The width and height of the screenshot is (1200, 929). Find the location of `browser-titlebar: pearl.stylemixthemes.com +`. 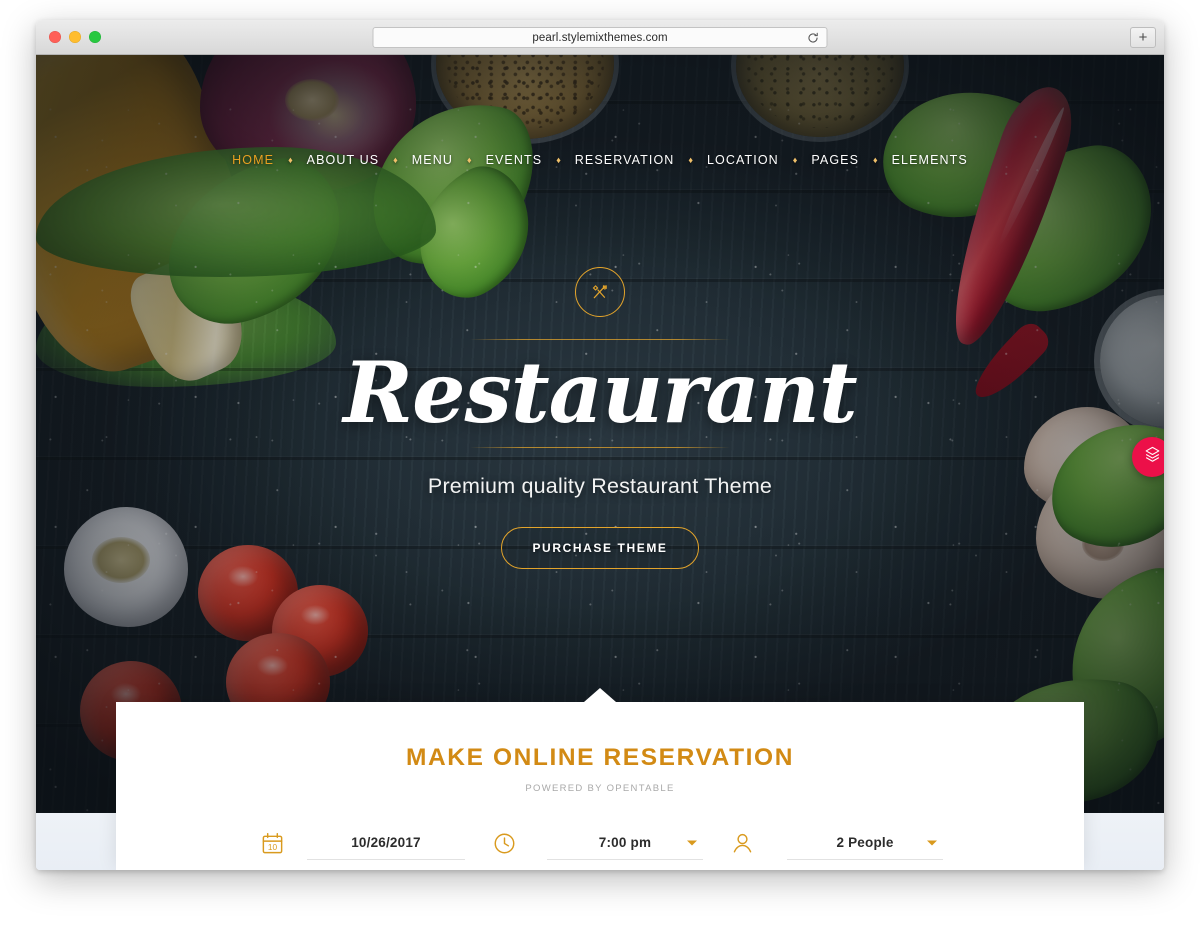

browser-titlebar: pearl.stylemixthemes.com + is located at coordinates (600, 37).